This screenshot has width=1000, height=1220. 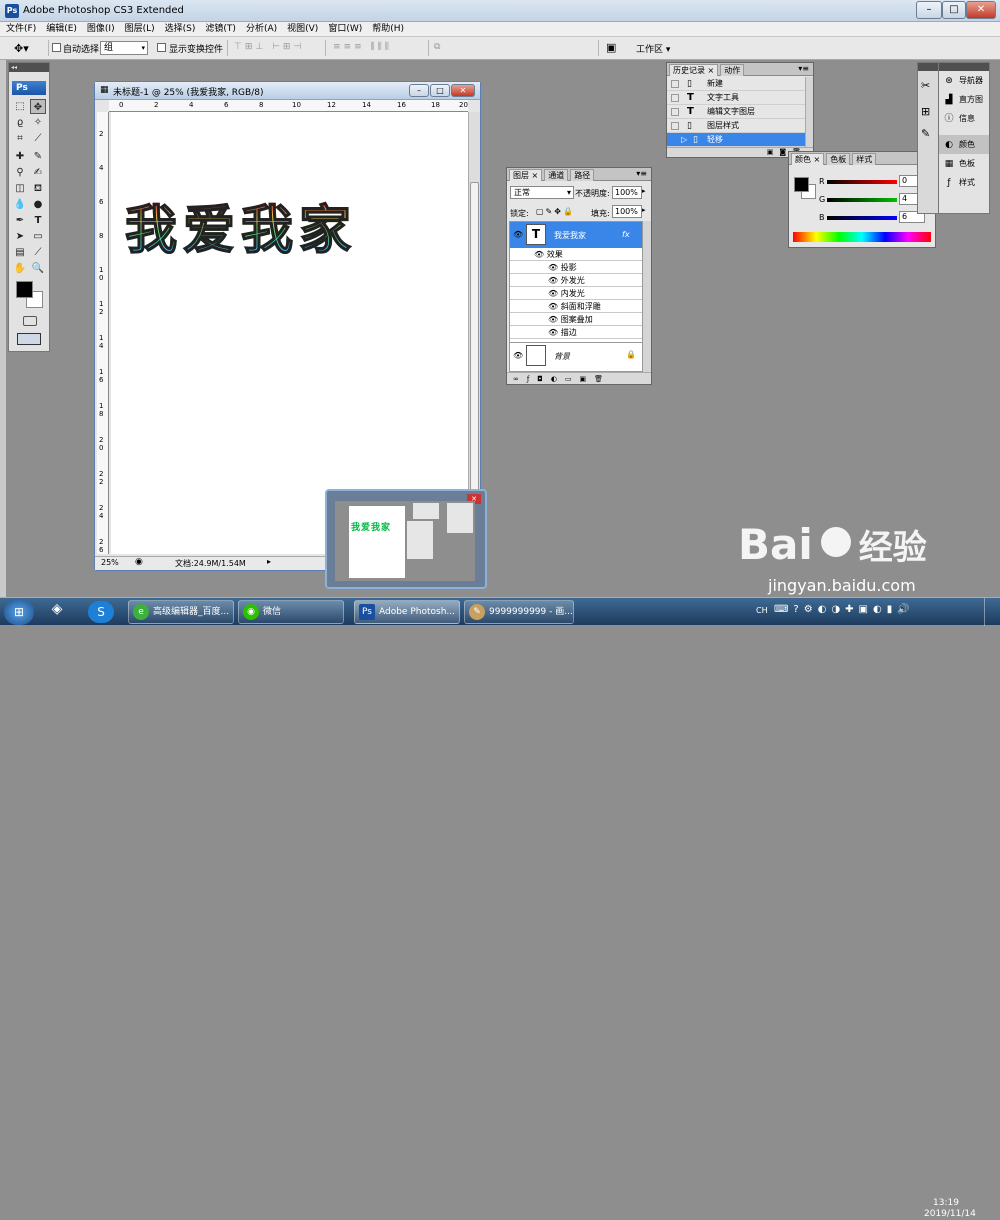 I want to click on menu-filter: 滤镜(T), so click(x=219, y=29).